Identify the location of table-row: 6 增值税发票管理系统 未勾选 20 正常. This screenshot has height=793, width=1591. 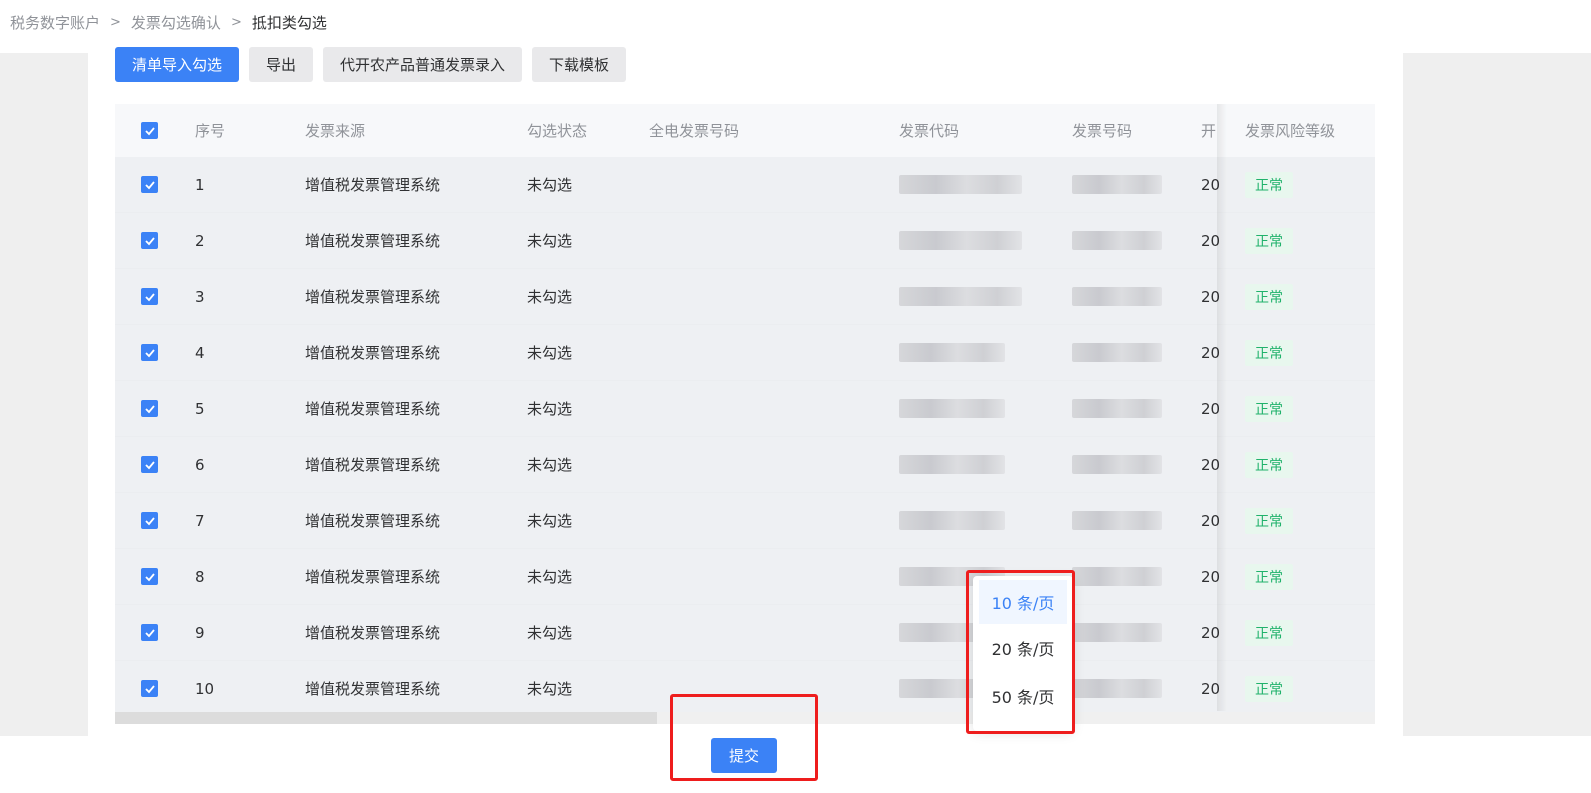
(745, 465).